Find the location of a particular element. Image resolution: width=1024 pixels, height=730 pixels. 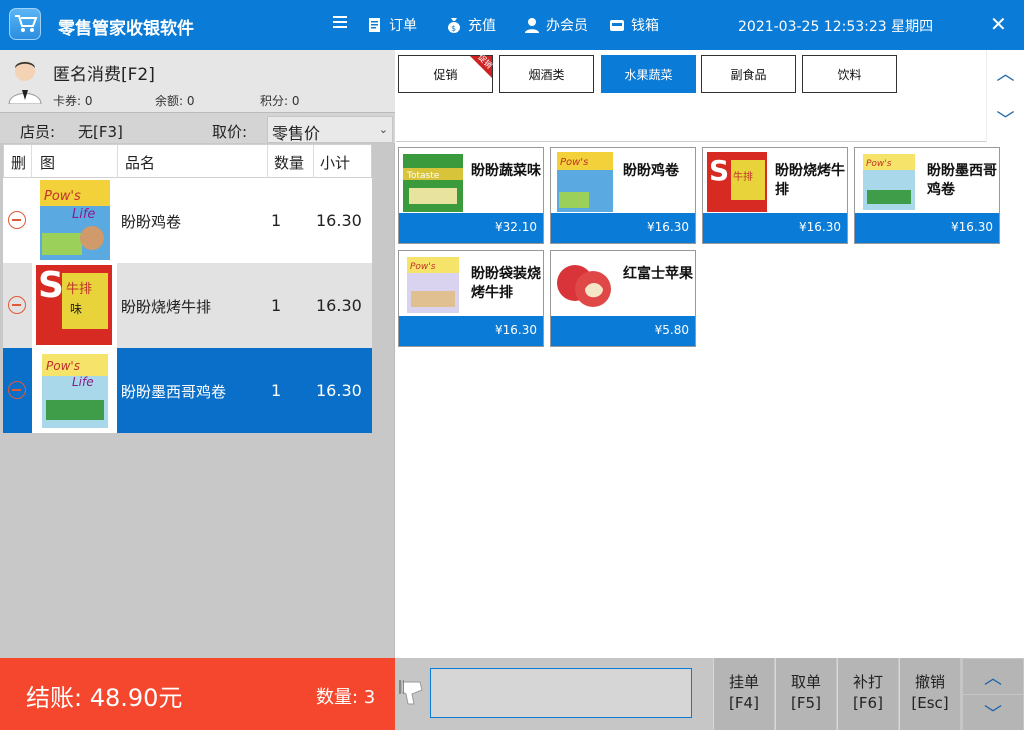

member-button: 办会员 is located at coordinates (556, 25).